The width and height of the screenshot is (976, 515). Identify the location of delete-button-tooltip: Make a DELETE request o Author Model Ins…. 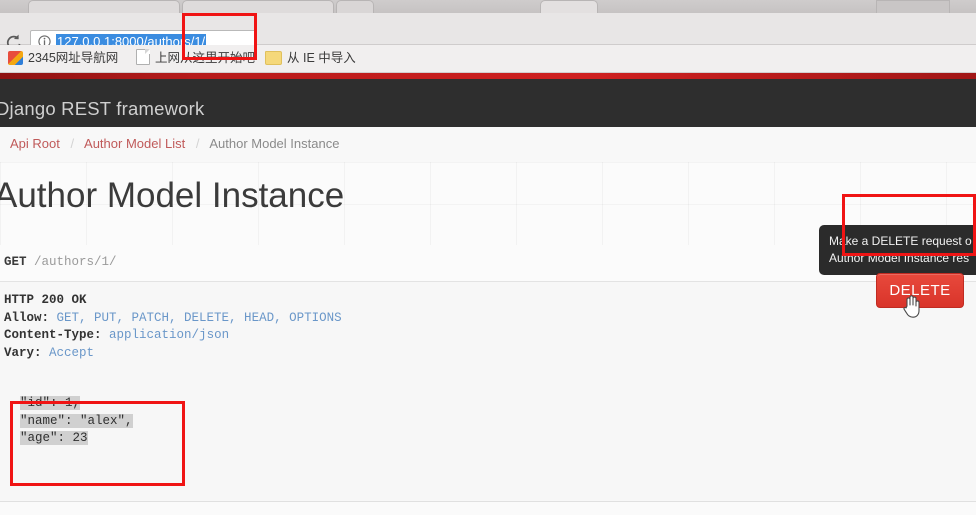
(897, 253).